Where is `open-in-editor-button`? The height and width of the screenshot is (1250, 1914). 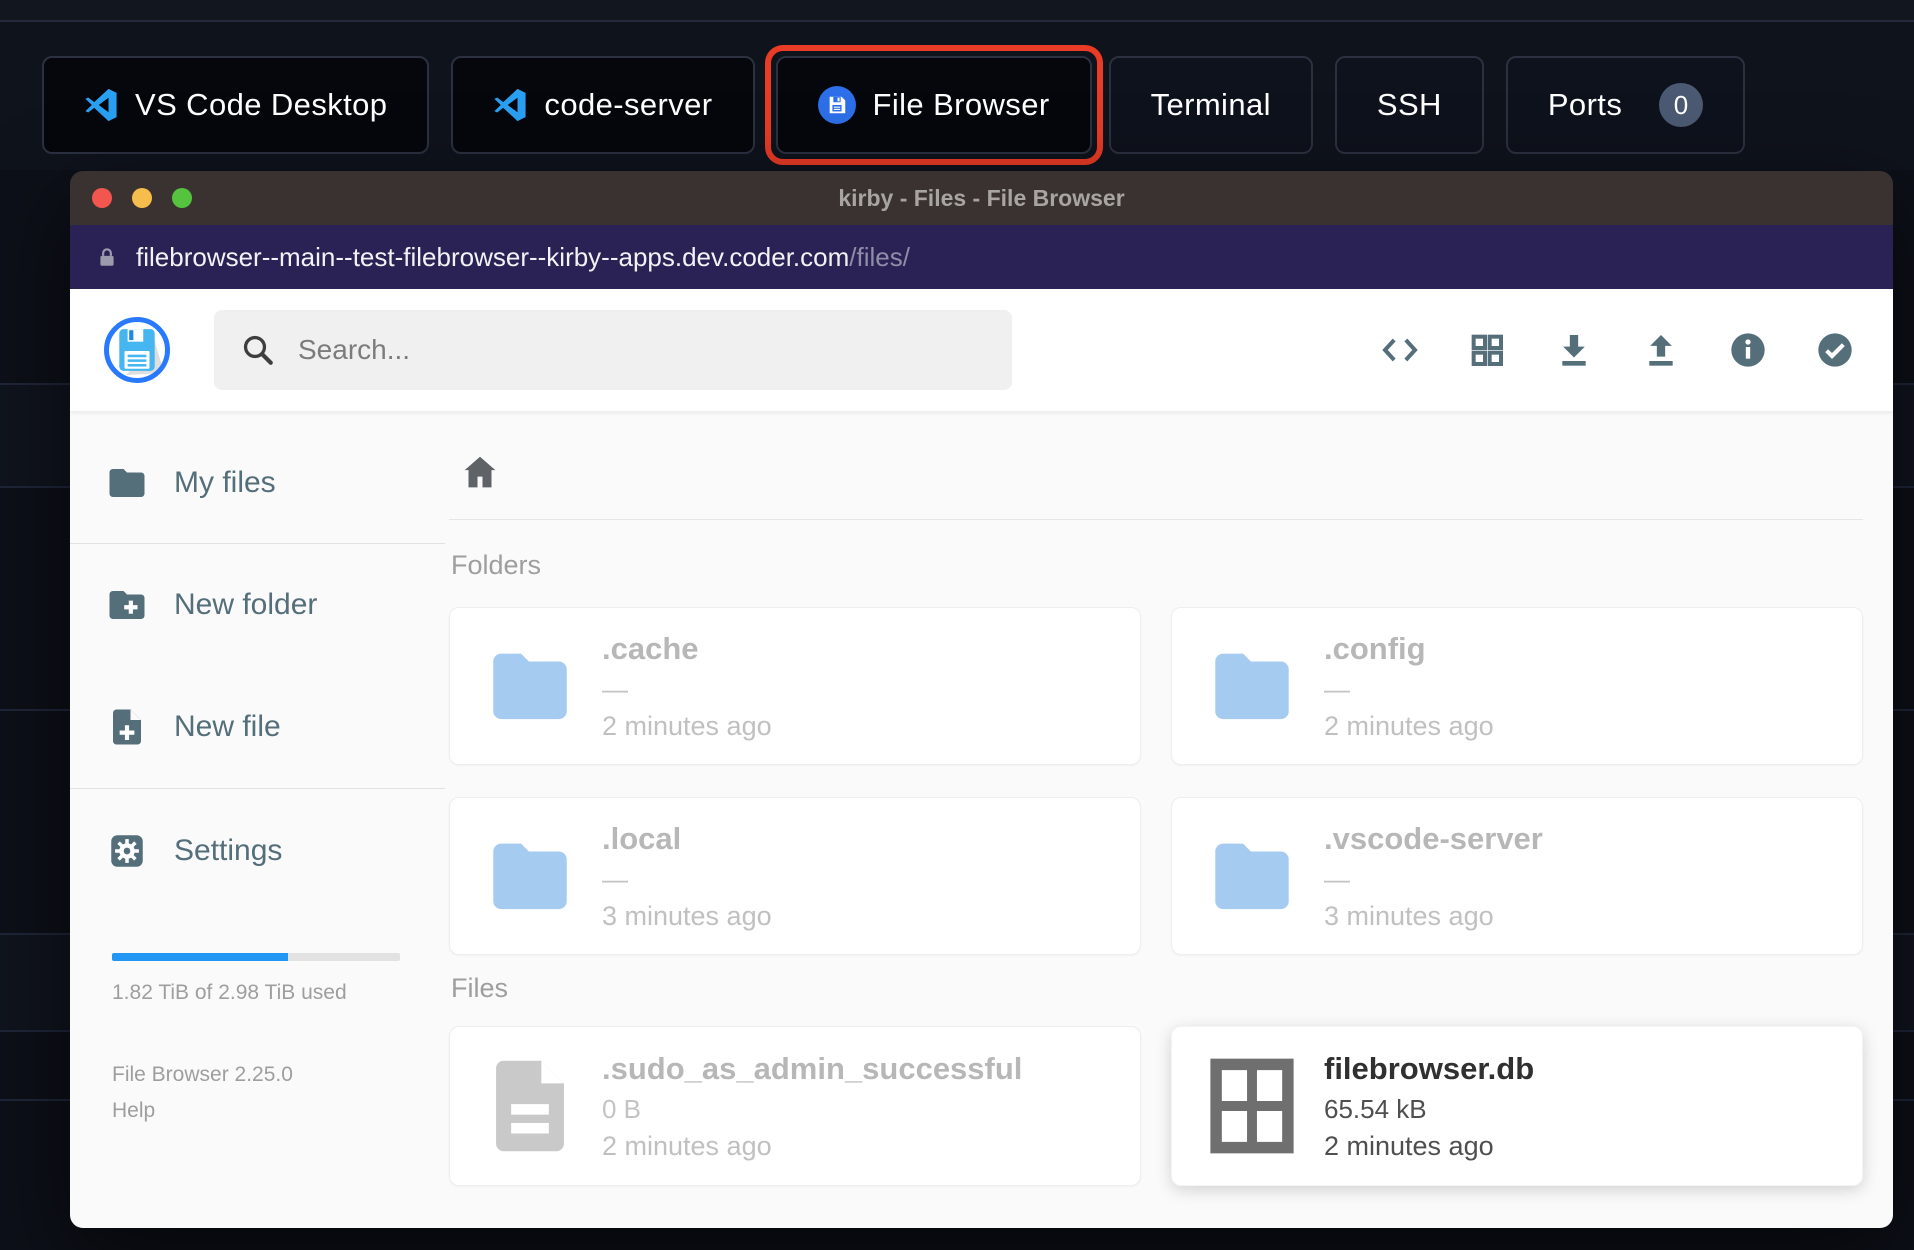 open-in-editor-button is located at coordinates (1400, 350).